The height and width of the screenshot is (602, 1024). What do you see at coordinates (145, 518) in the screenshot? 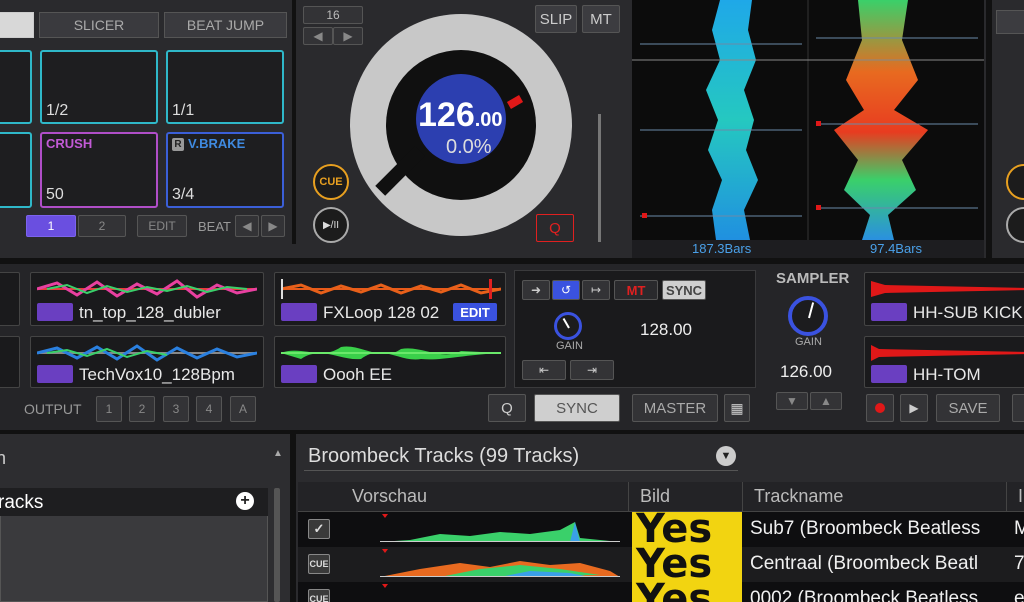
I see `browser-tree: n ▲ racks +` at bounding box center [145, 518].